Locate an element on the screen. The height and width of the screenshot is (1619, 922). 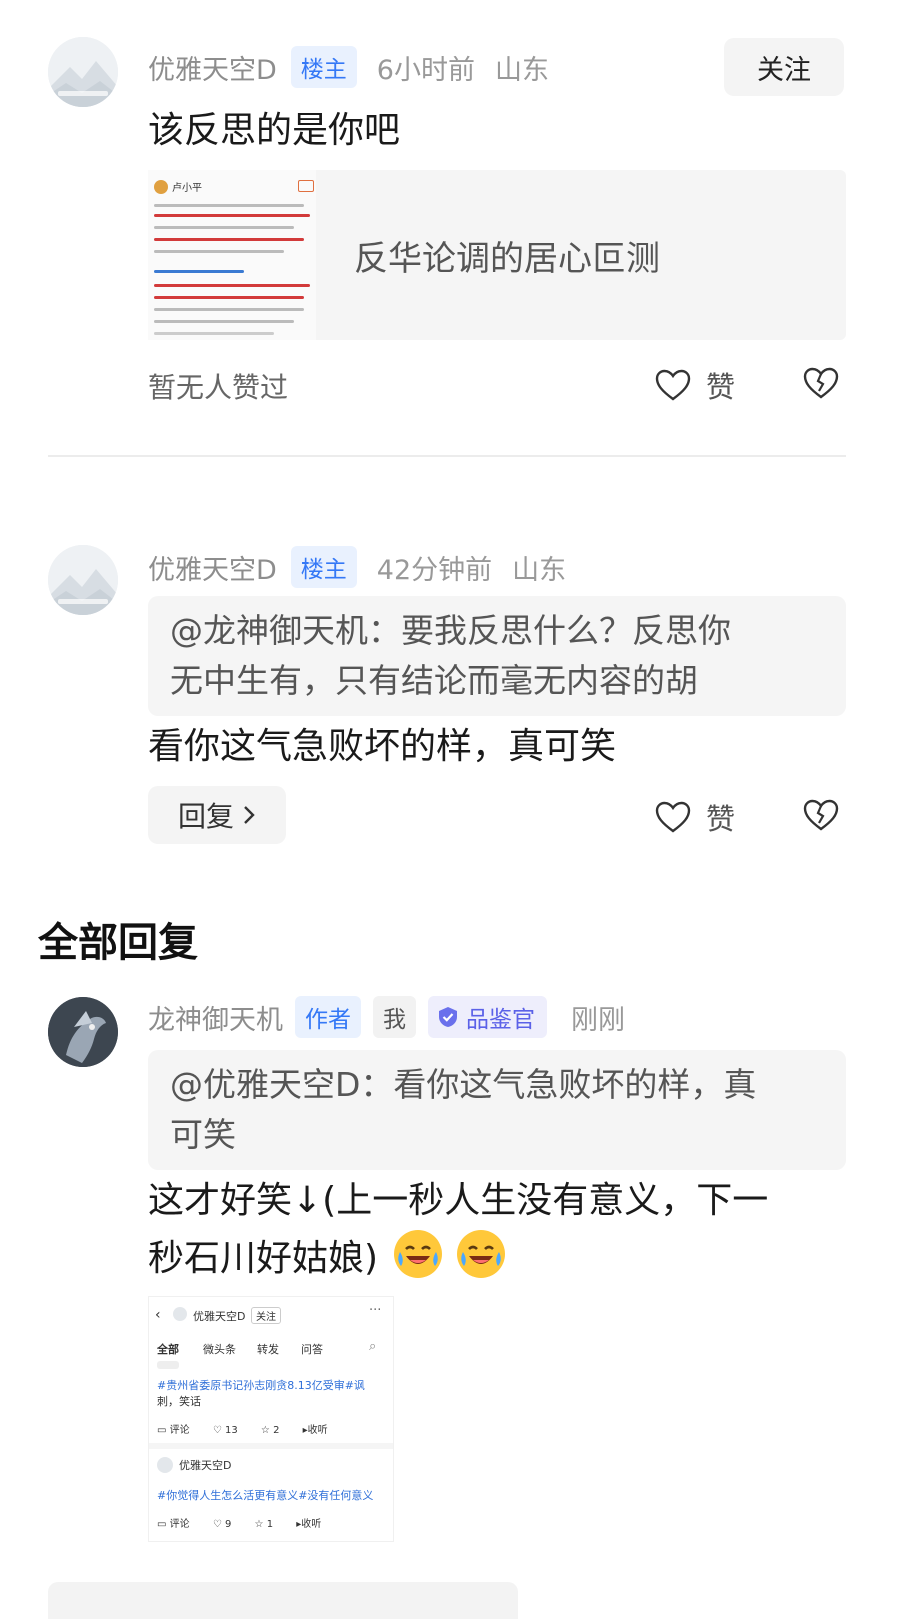
more-icon: ··· is located at coordinates (375, 1310).